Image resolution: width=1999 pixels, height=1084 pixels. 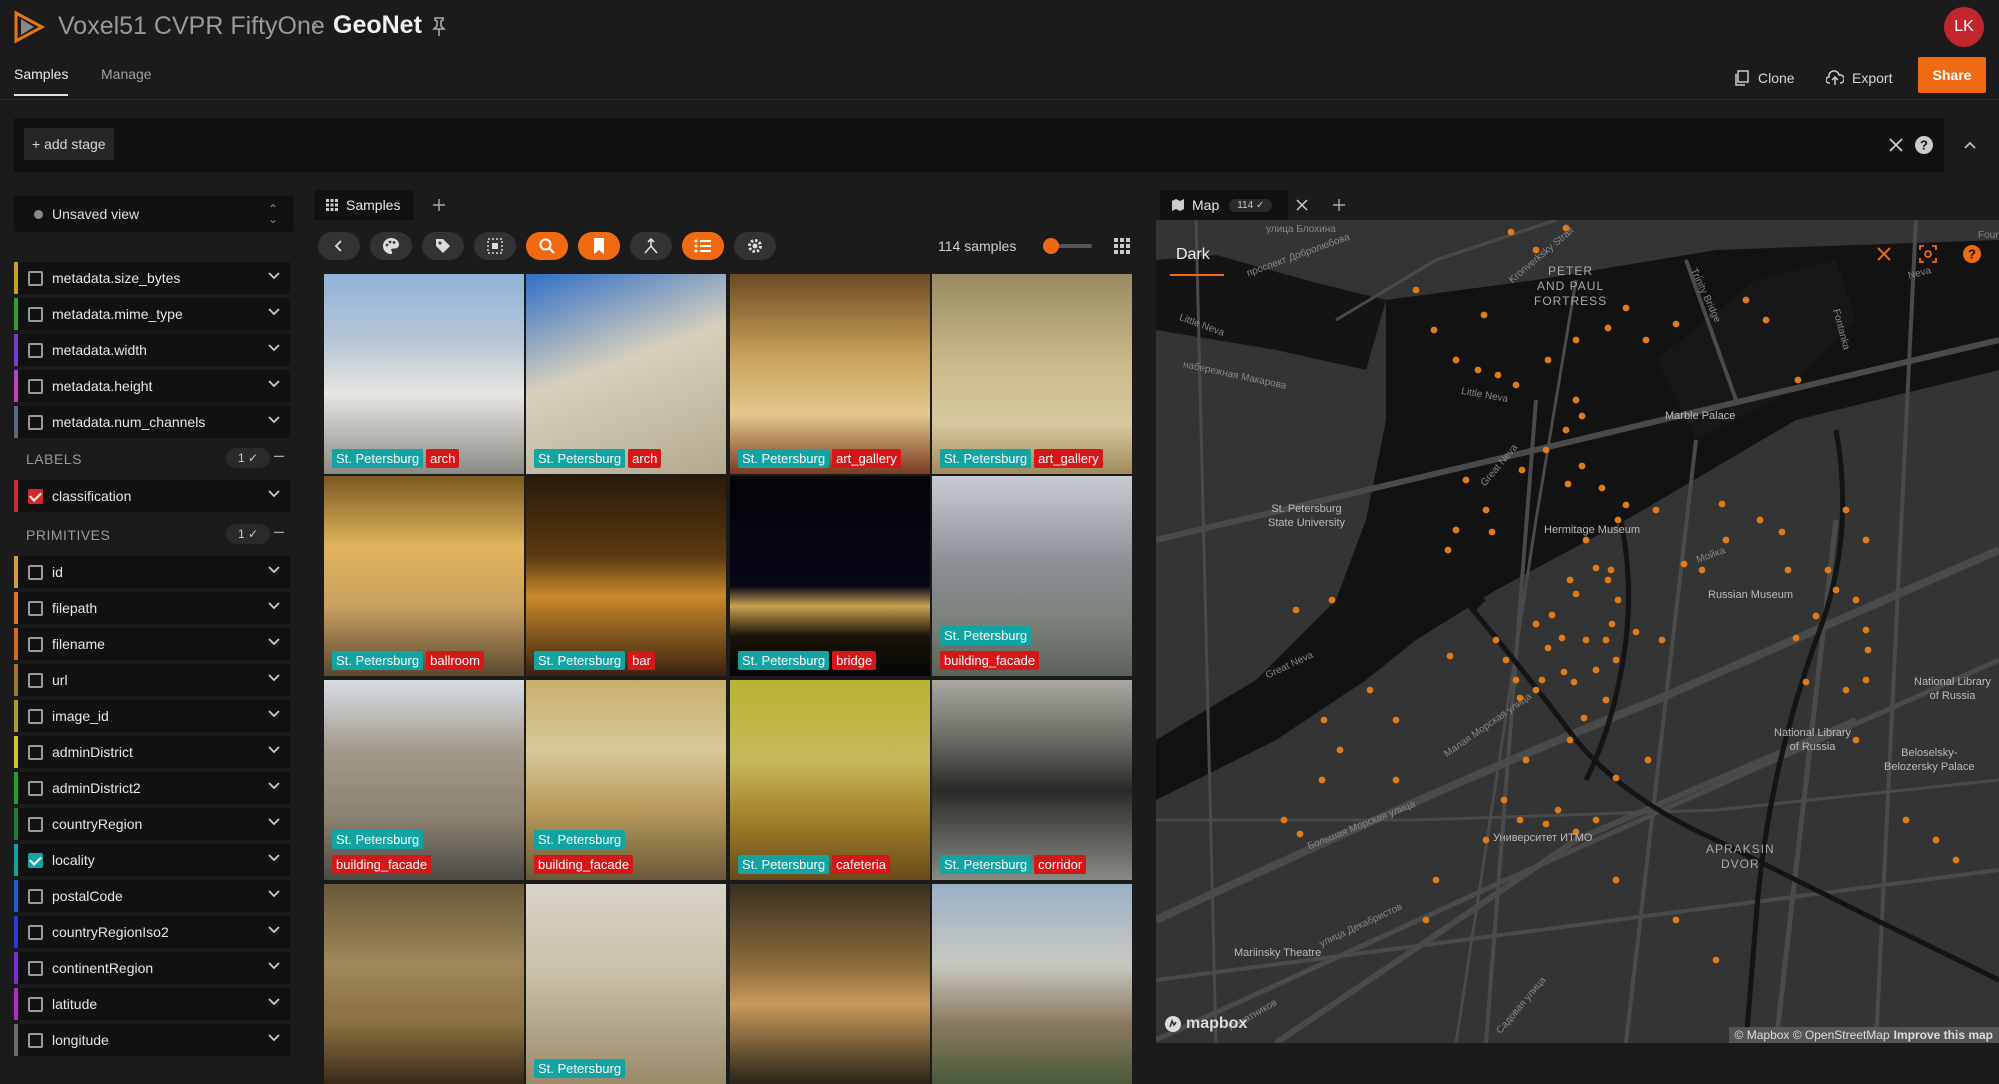 What do you see at coordinates (152, 1040) in the screenshot?
I see `sidebar-field-row: longitude` at bounding box center [152, 1040].